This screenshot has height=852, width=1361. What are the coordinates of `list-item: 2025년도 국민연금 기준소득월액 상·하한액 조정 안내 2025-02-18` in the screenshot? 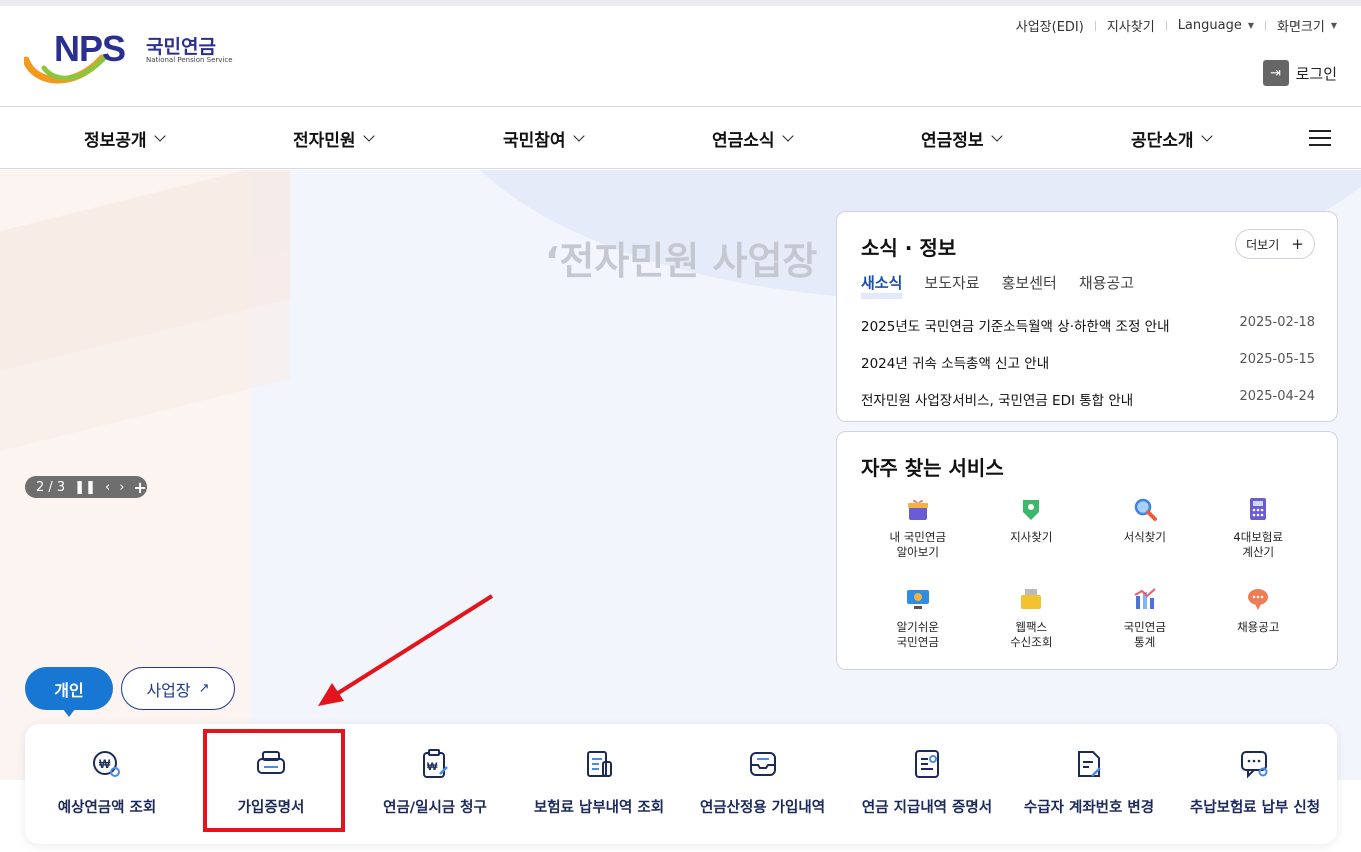 It's located at (1088, 333).